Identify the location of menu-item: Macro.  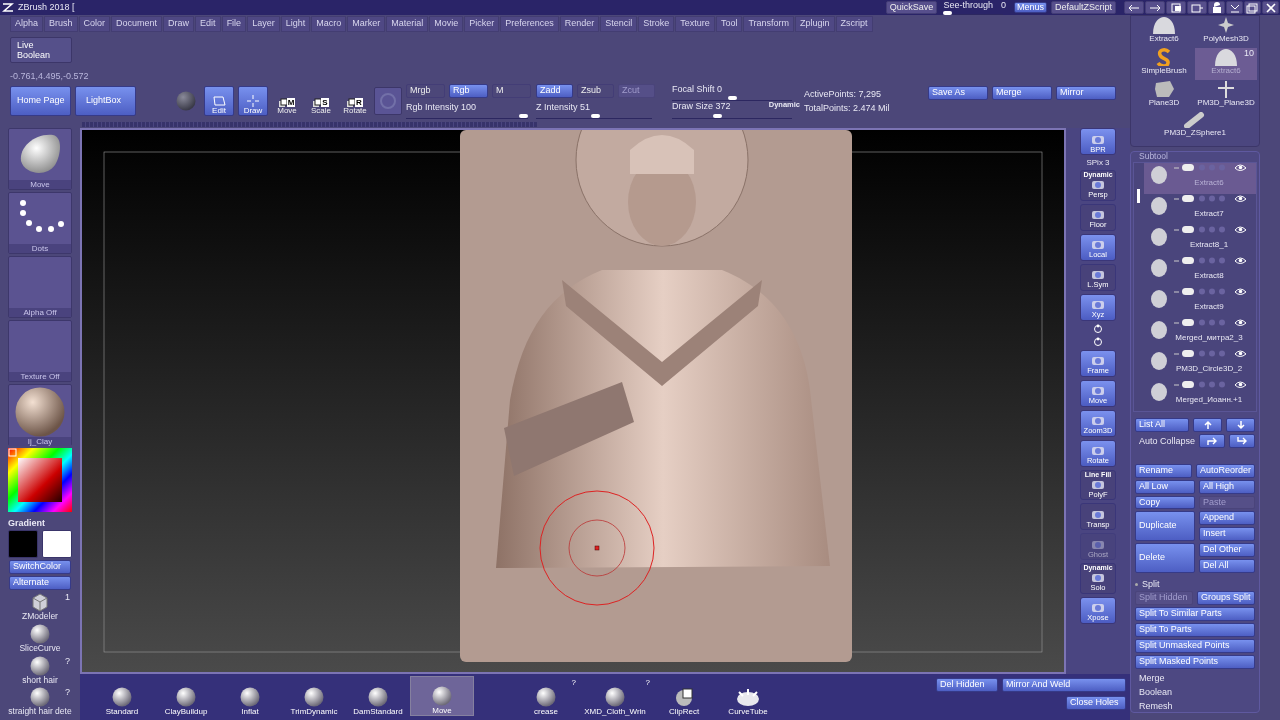
(329, 24).